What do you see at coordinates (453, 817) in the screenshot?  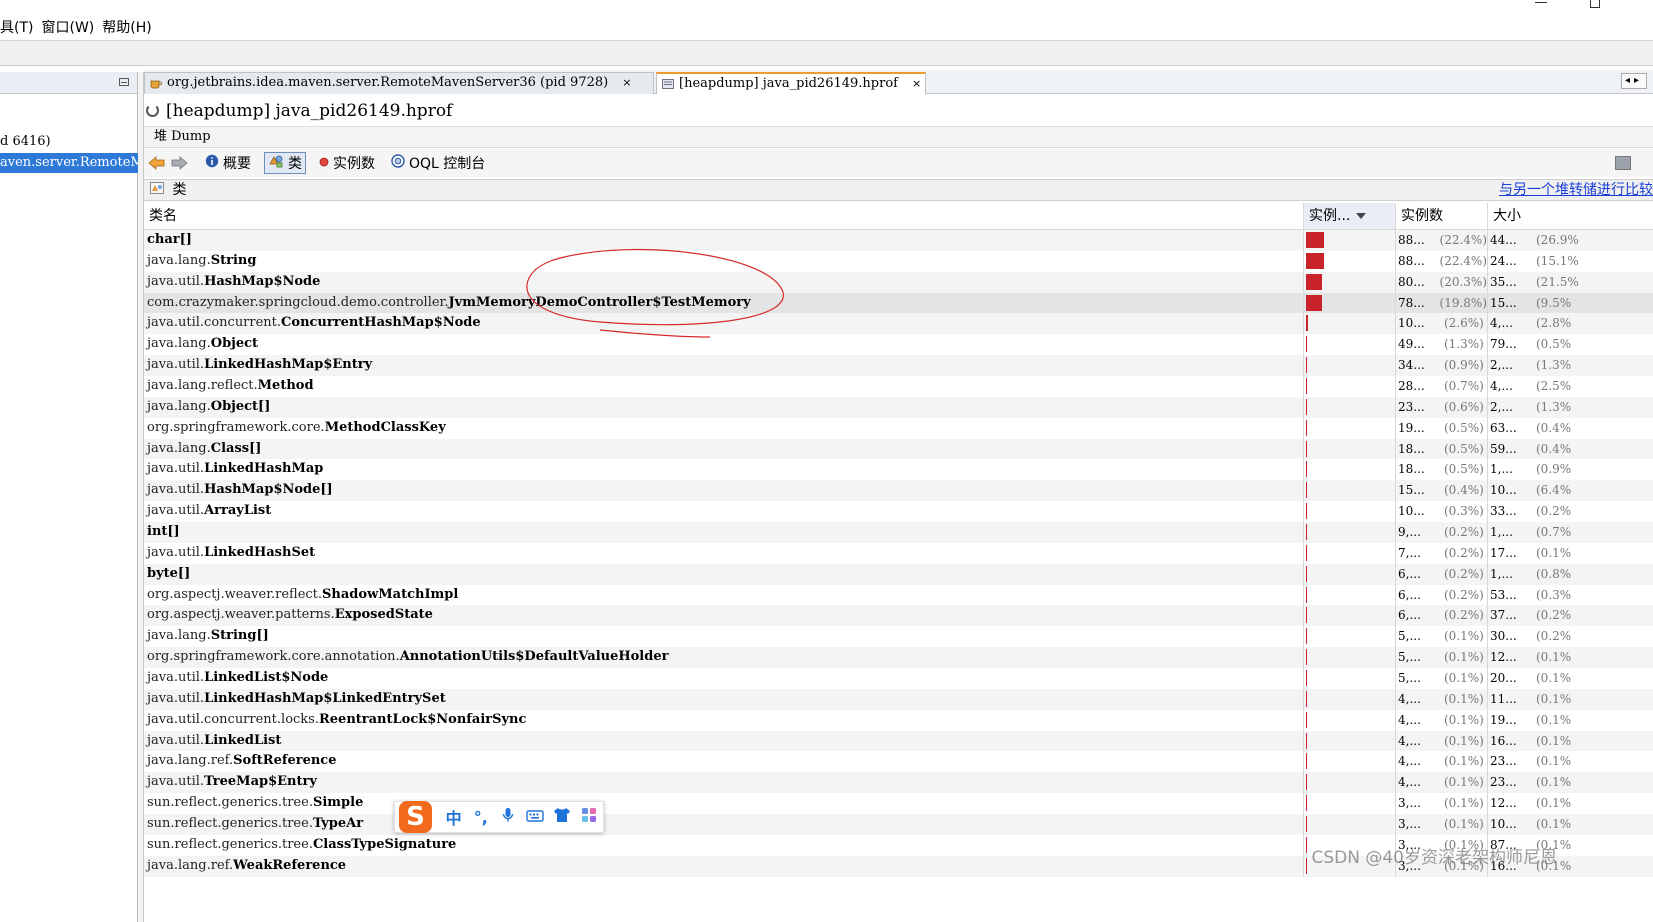 I see `ime-chinese-mode-button: 中` at bounding box center [453, 817].